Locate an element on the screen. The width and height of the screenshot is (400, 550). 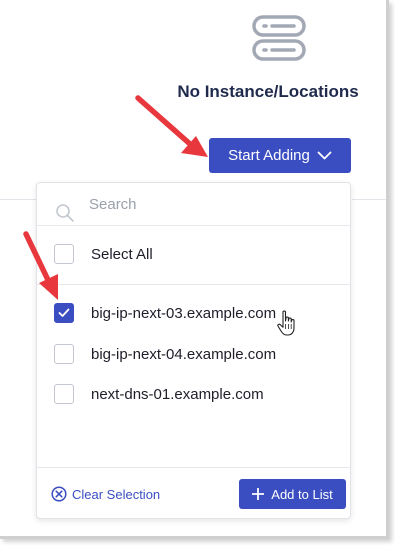
add-to-list-label: Add to List is located at coordinates (302, 494).